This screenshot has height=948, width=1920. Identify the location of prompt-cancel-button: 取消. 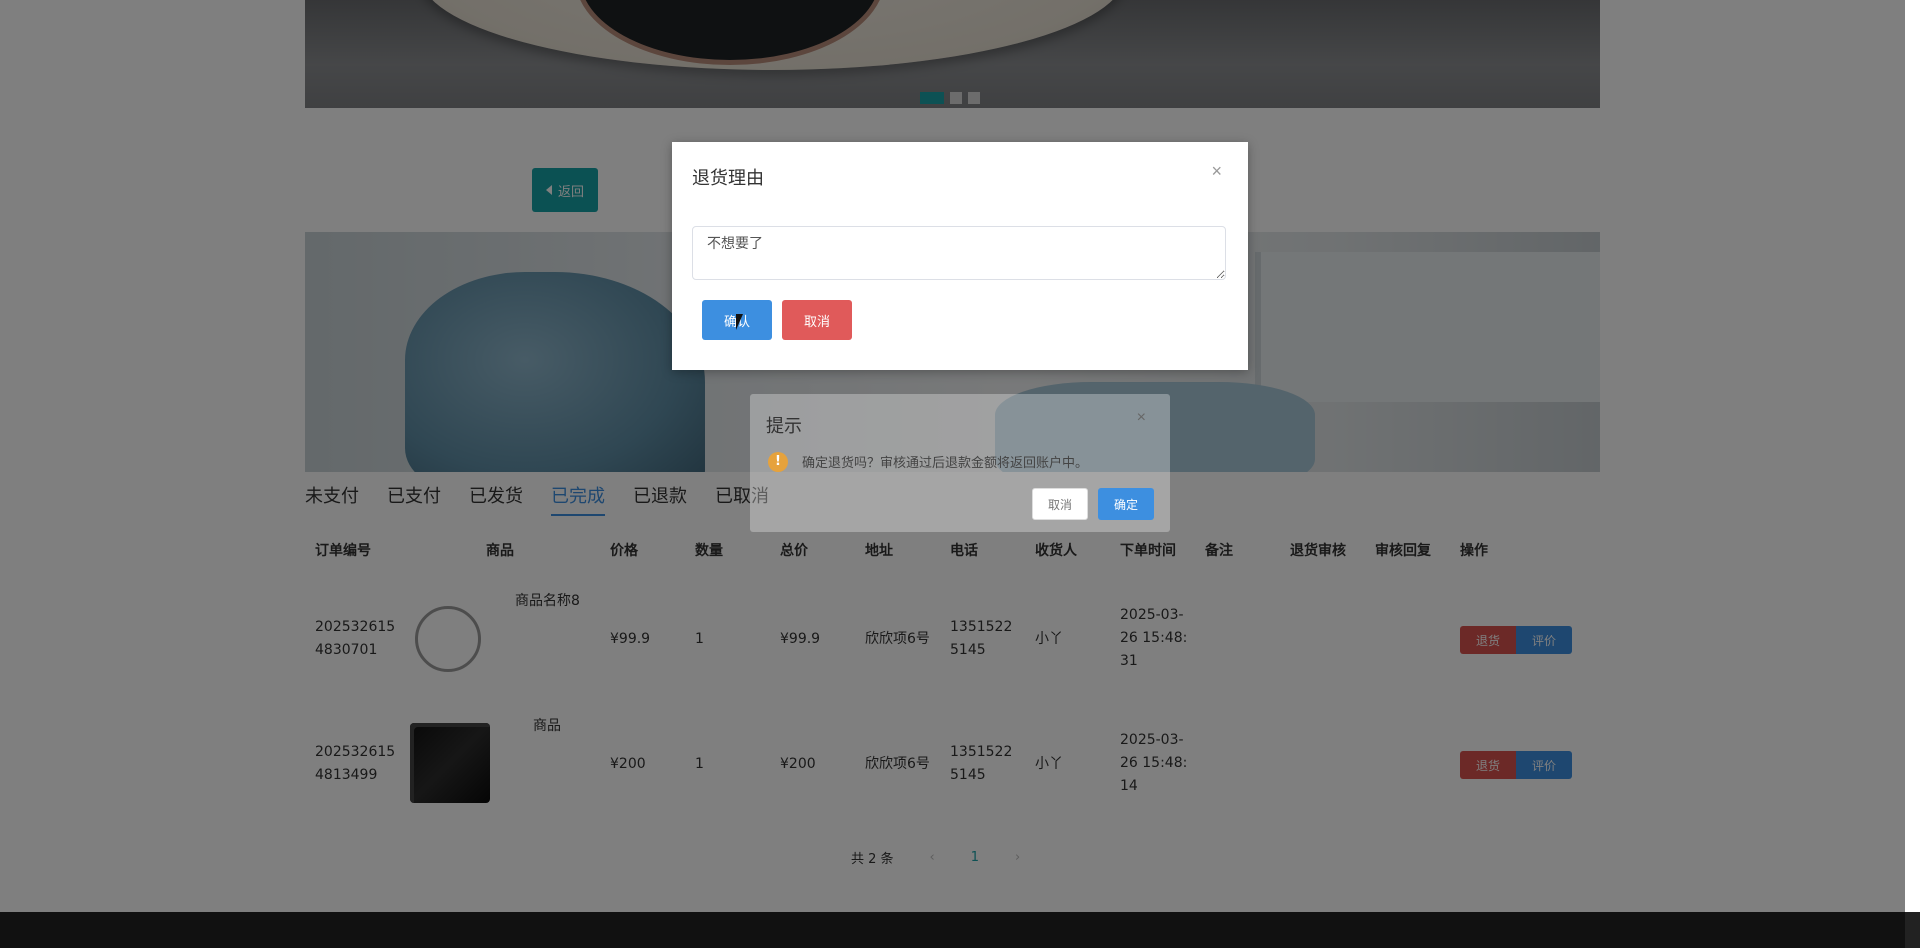
(1060, 504).